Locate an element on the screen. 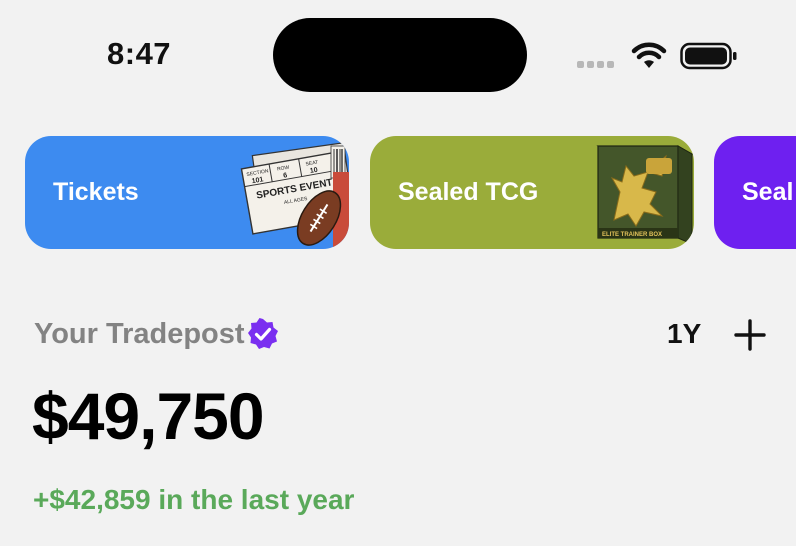 This screenshot has height=546, width=796. category-label: Sealed TCG is located at coordinates (468, 192).